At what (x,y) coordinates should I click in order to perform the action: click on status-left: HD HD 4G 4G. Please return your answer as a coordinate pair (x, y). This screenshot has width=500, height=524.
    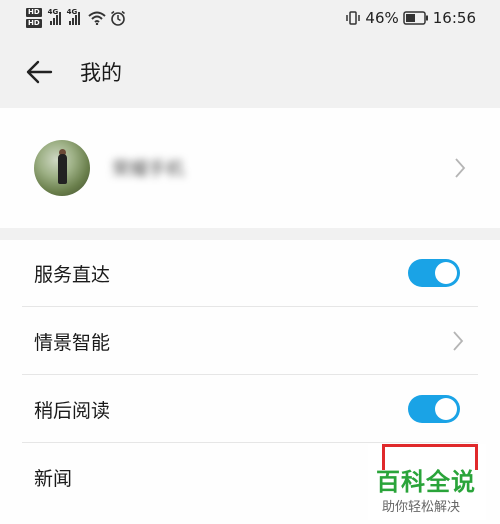
    Looking at the image, I should click on (76, 18).